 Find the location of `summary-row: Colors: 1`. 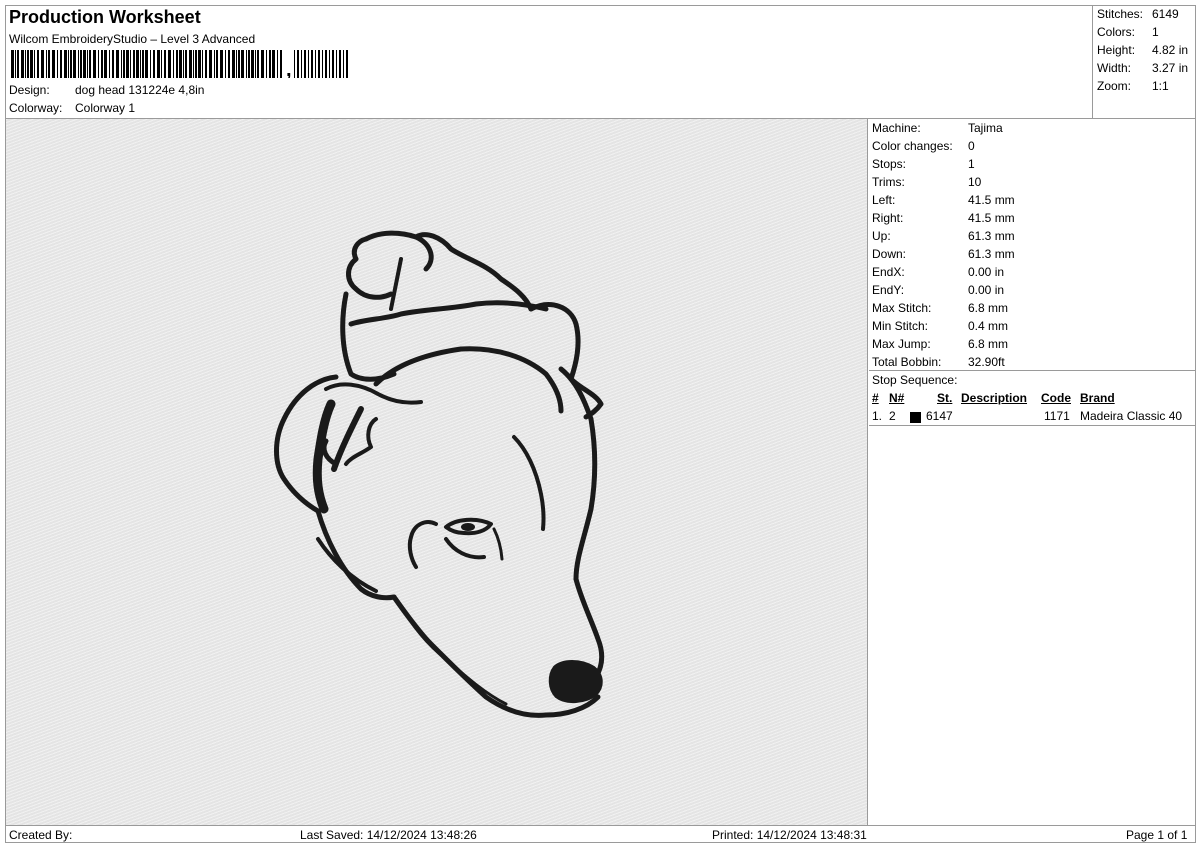

summary-row: Colors: 1 is located at coordinates (1128, 32).